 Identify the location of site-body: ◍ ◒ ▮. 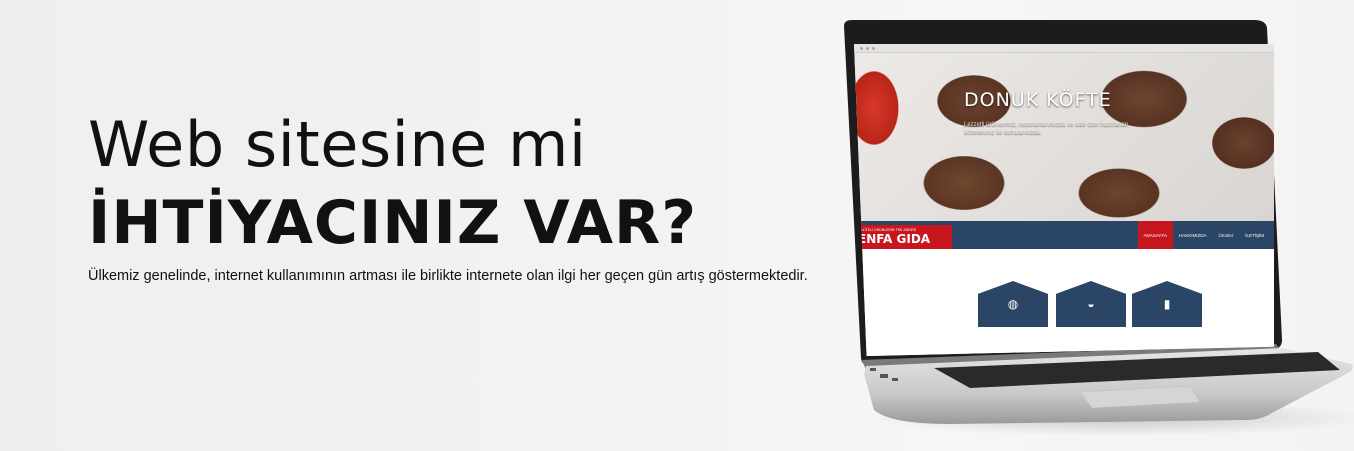
(1064, 302).